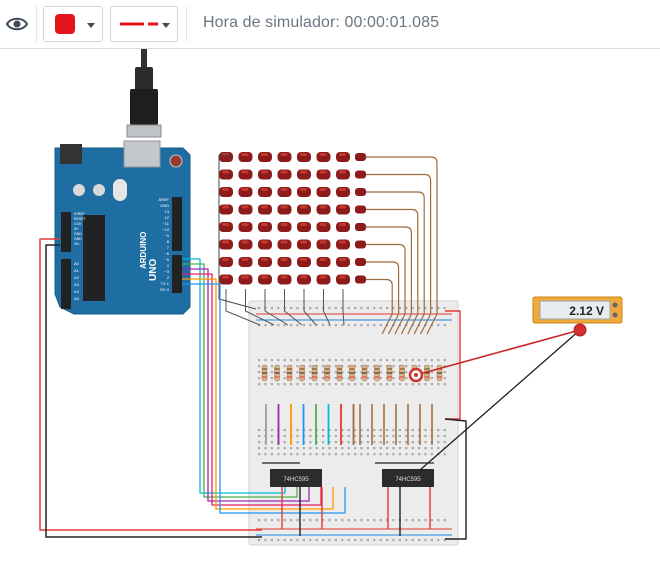 The width and height of the screenshot is (660, 564). What do you see at coordinates (408, 478) in the screenshot?
I see `shift-register-2: 74HC595` at bounding box center [408, 478].